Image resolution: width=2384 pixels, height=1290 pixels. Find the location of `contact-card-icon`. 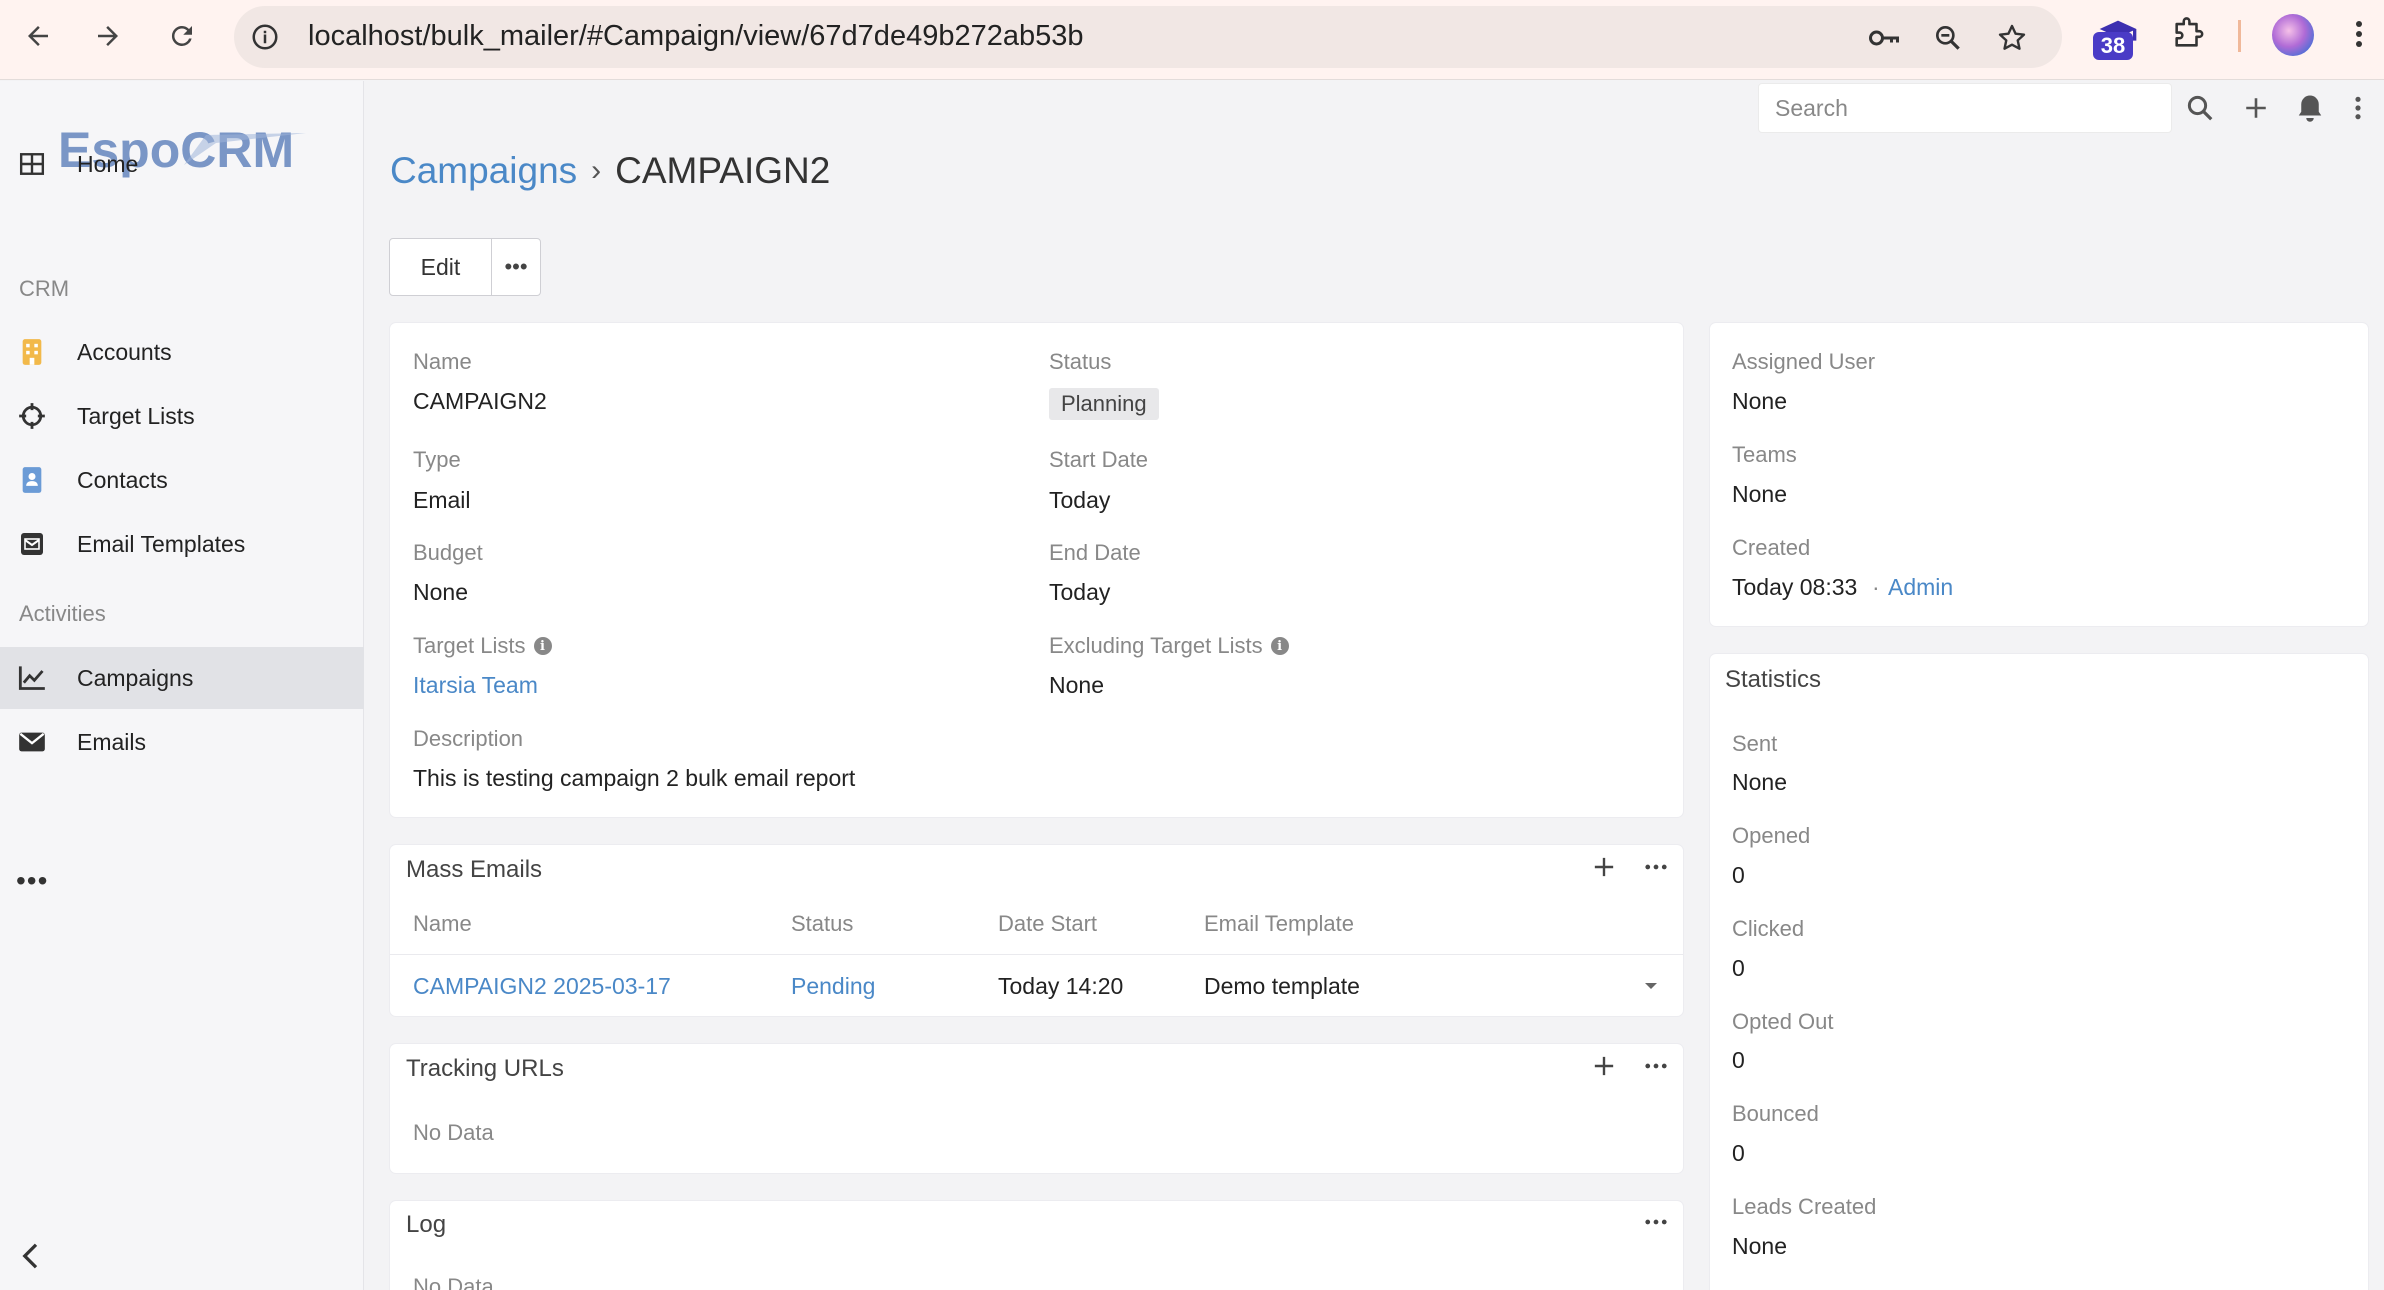

contact-card-icon is located at coordinates (32, 480).